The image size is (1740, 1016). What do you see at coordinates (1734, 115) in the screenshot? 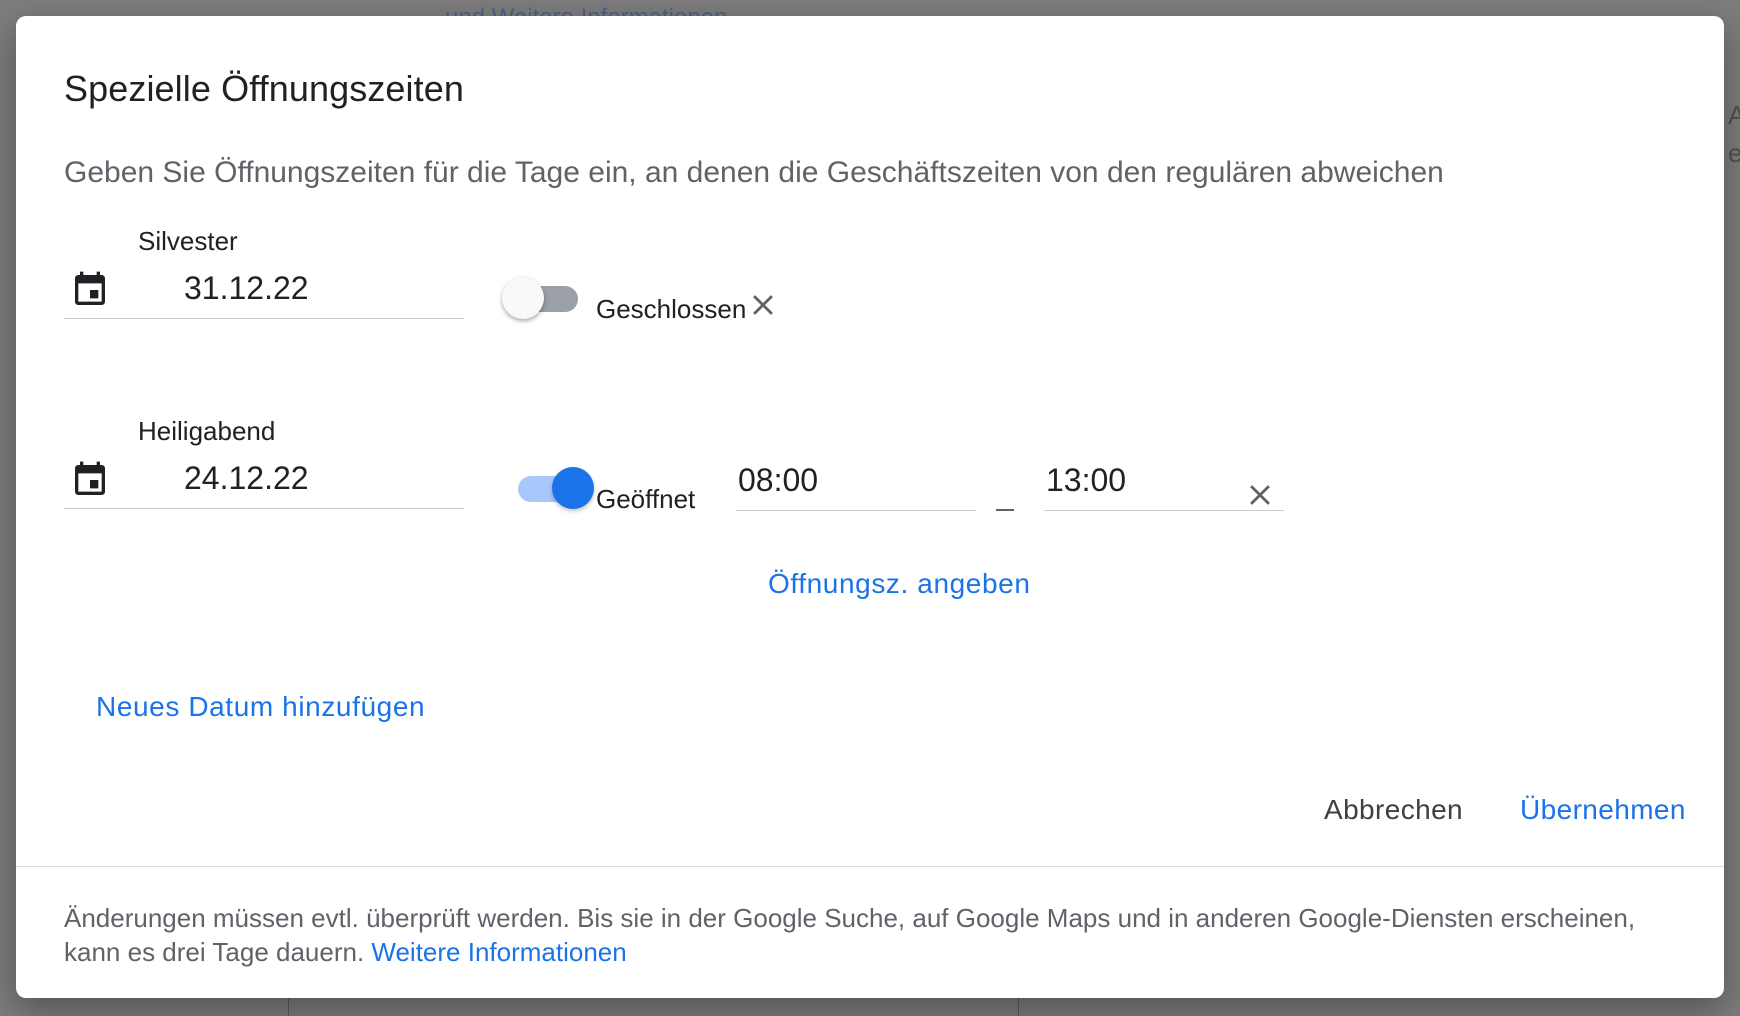
I see `background-text-fragment: A` at bounding box center [1734, 115].